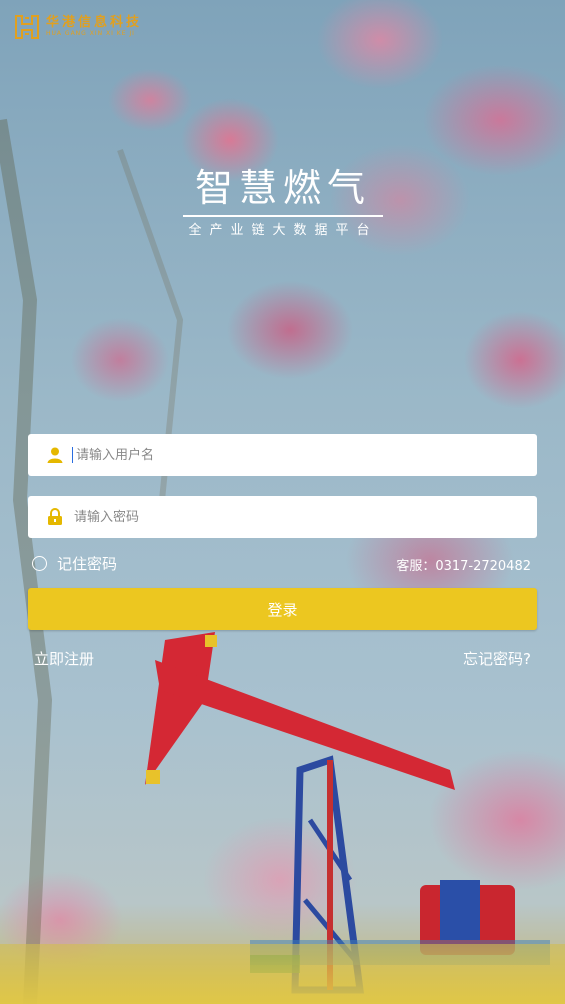 The width and height of the screenshot is (565, 1004). What do you see at coordinates (90, 33) in the screenshot?
I see `company-name-en: HUA GANG XIN XI KE JI` at bounding box center [90, 33].